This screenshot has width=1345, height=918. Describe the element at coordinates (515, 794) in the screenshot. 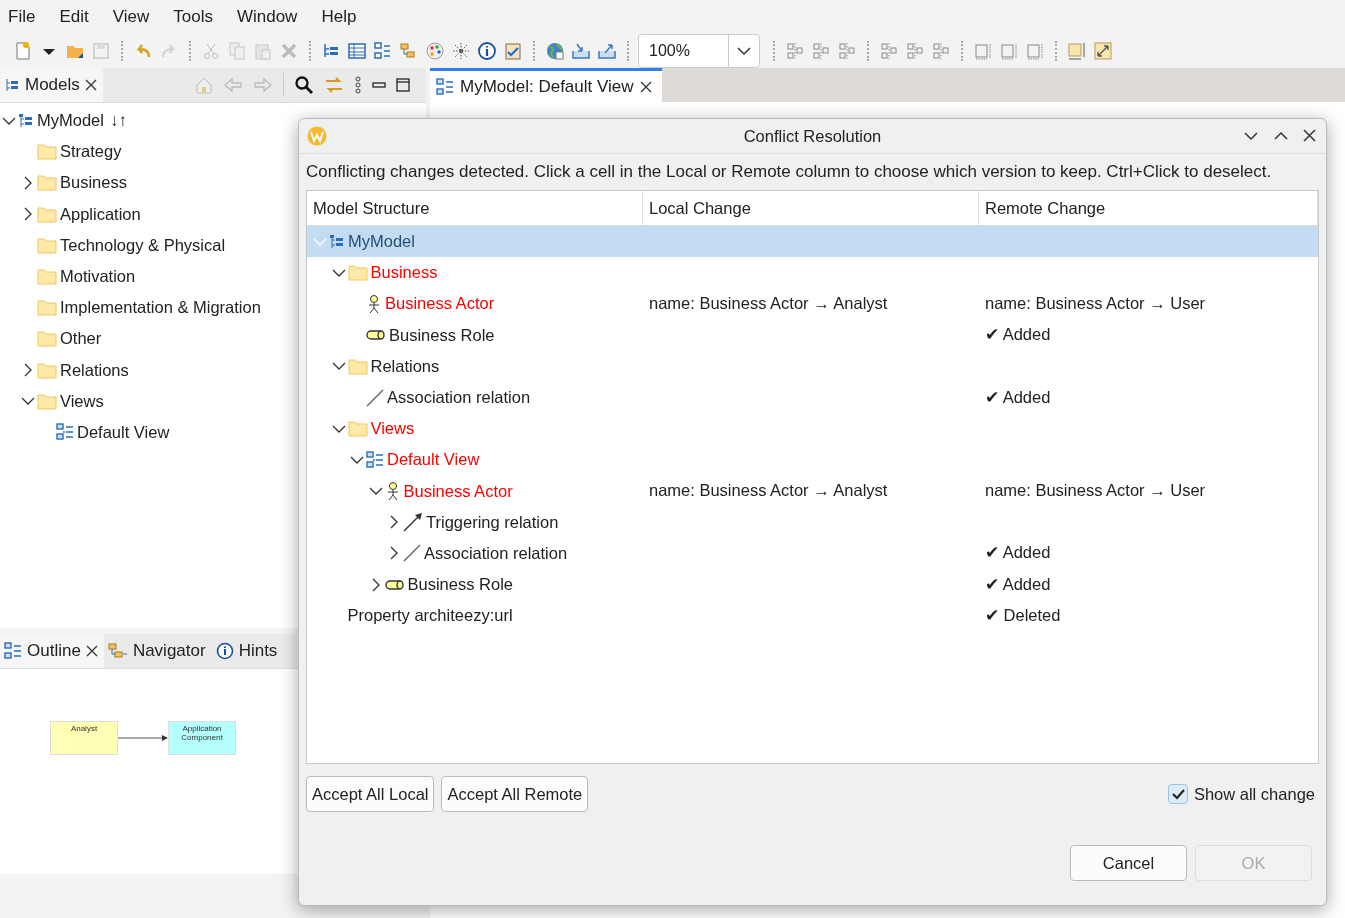

I see `accept-button: Accept All Remote` at that location.